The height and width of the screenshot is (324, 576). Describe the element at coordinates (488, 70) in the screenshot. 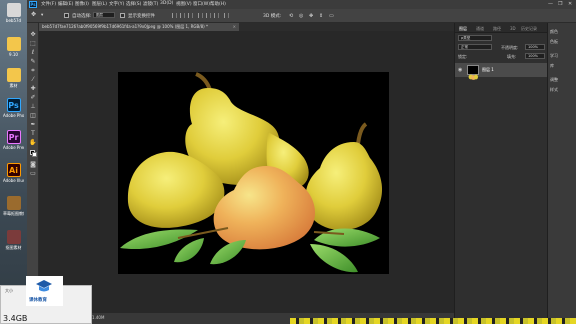

I see `layer-name: 图层 1` at that location.